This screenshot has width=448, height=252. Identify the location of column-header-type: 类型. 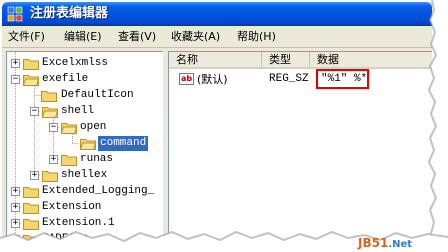
(286, 60).